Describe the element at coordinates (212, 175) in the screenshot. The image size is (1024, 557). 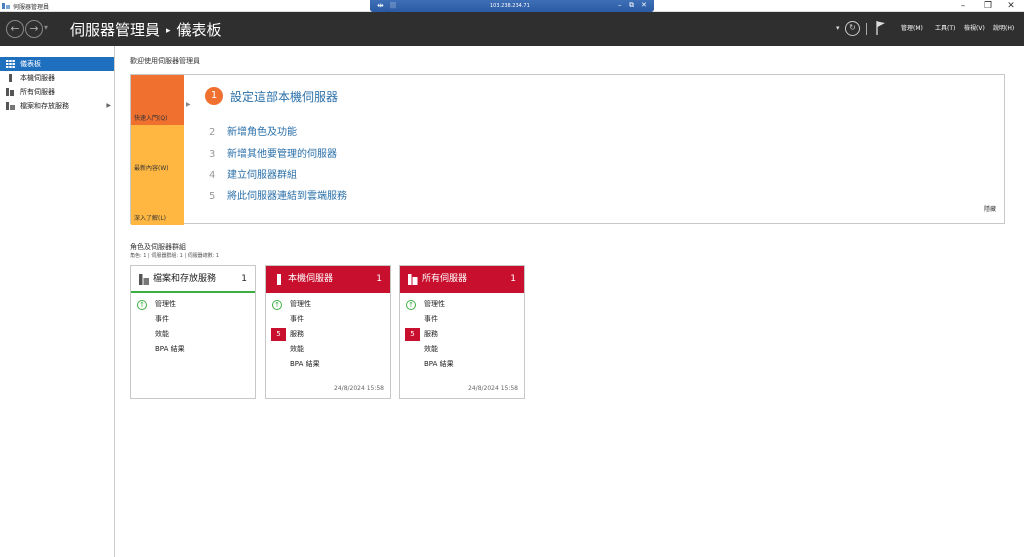
I see `step-number: 4` at that location.